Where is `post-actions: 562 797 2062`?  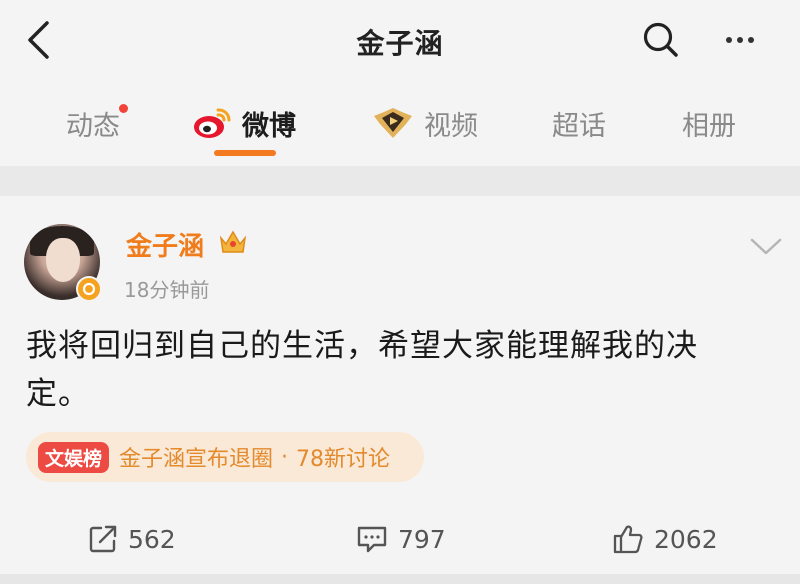 post-actions: 562 797 2062 is located at coordinates (400, 539).